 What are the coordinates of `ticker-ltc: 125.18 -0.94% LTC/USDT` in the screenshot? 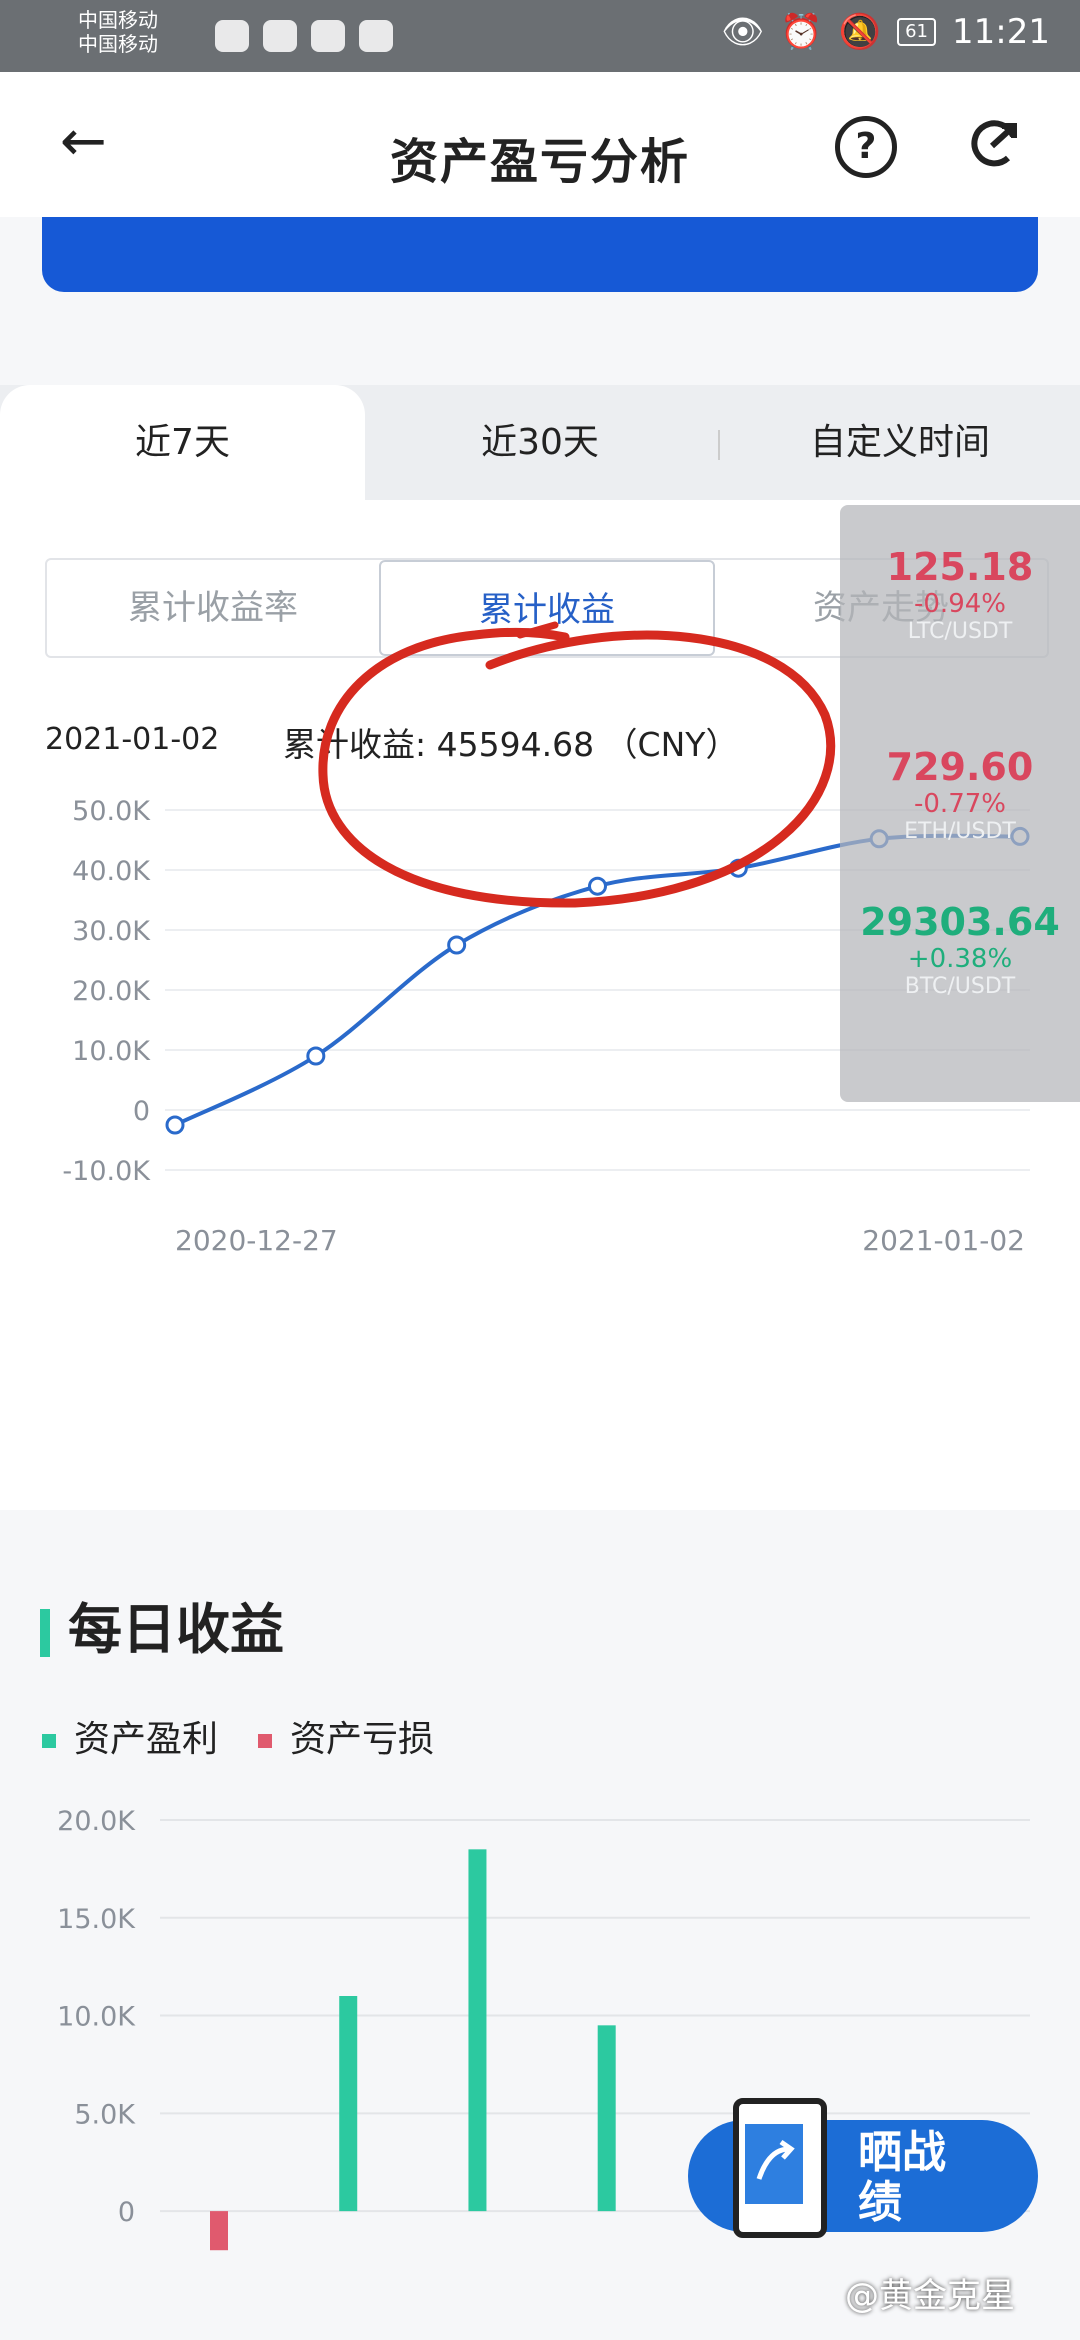 It's located at (960, 594).